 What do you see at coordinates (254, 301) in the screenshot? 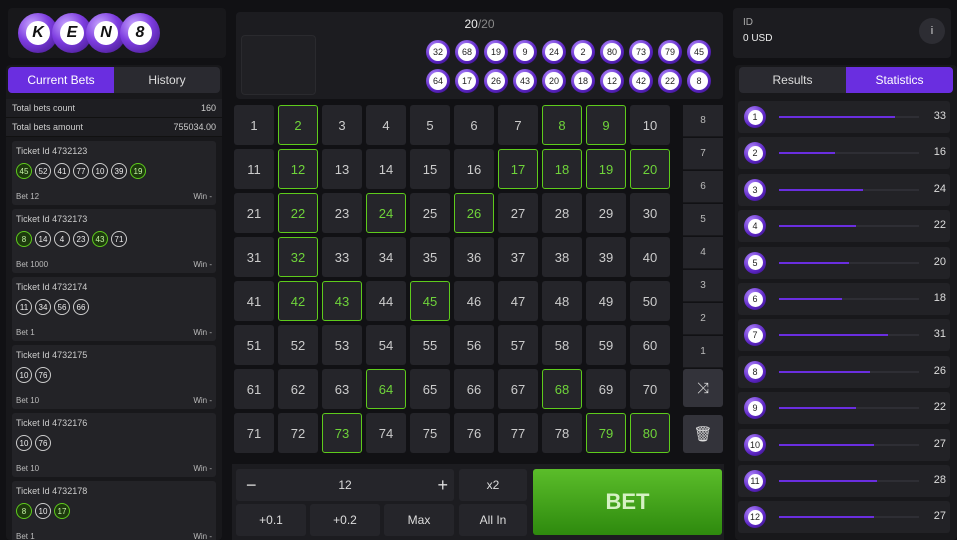
I see `grid-number: 41` at bounding box center [254, 301].